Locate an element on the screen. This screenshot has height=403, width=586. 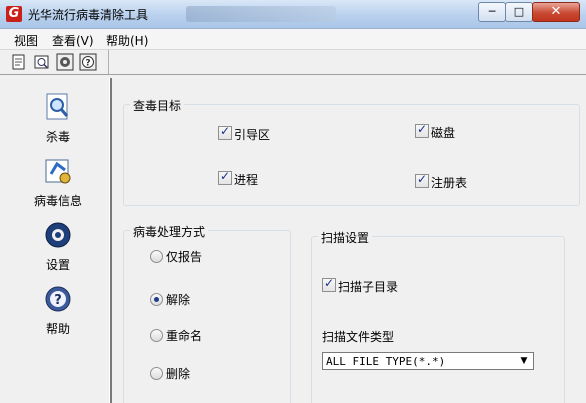
menu-view: 视图 is located at coordinates (26, 40).